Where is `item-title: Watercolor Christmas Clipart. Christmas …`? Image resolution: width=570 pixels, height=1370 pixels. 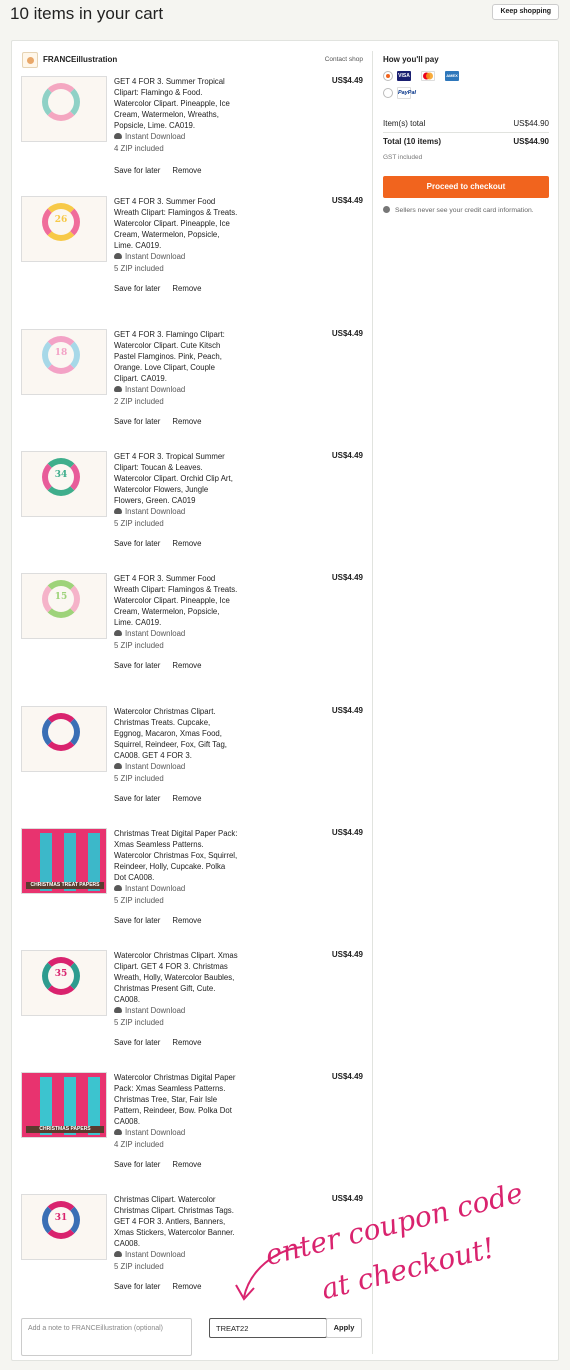
item-title: Watercolor Christmas Clipart. Christmas … is located at coordinates (176, 733).